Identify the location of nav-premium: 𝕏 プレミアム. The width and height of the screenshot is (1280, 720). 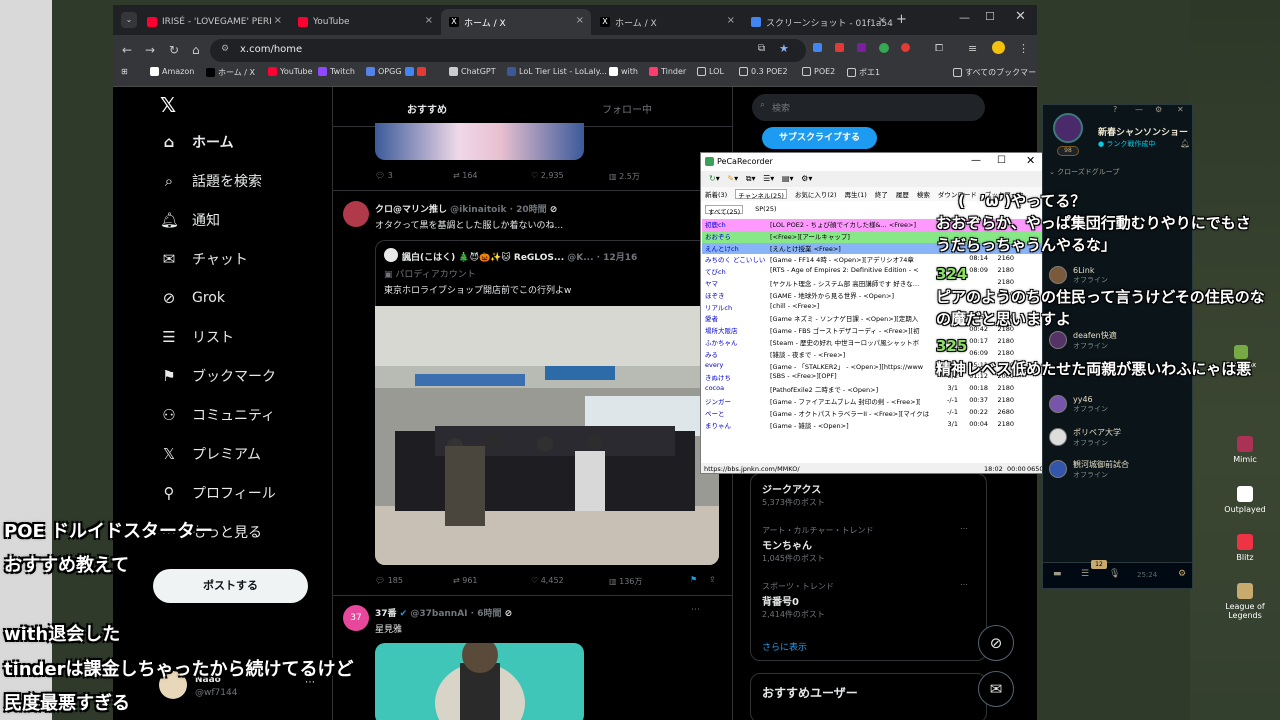
(210, 454).